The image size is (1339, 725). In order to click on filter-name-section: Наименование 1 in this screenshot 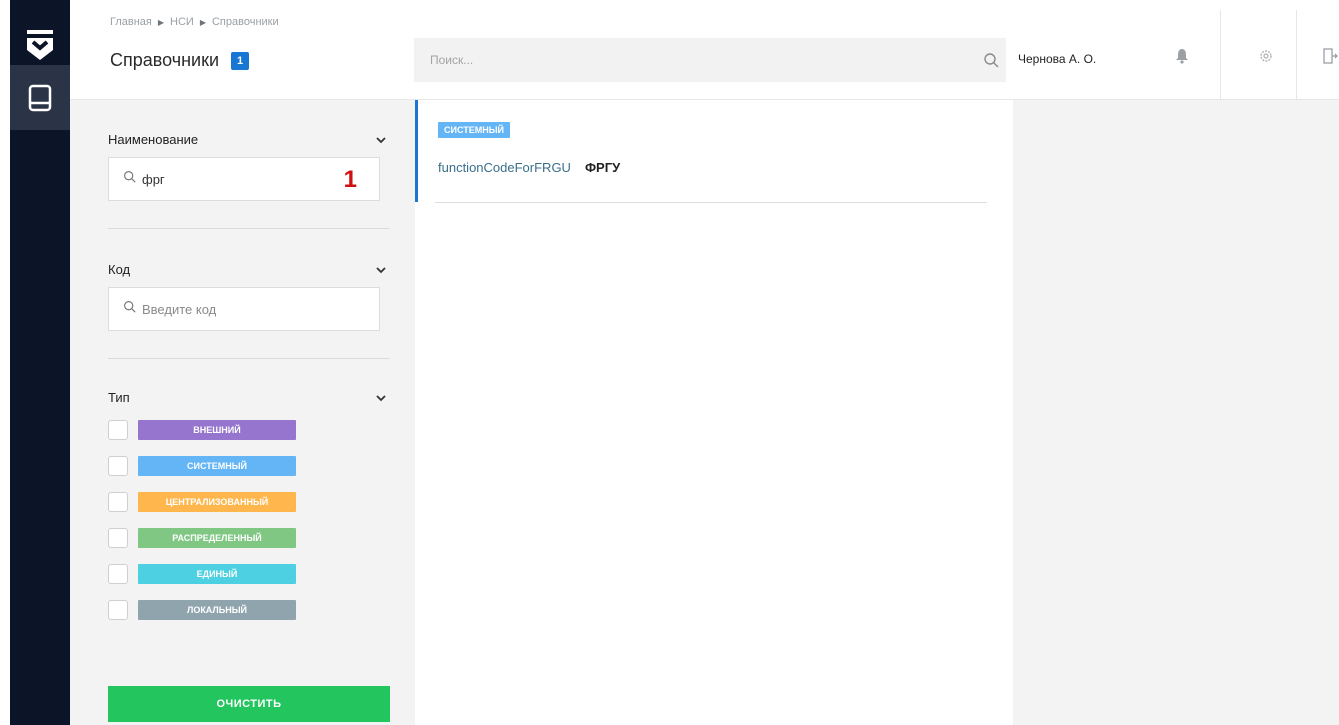, I will do `click(248, 166)`.